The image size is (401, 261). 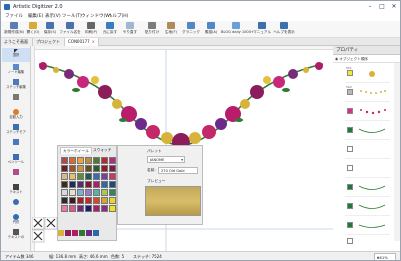 I want to click on maximize-button: □, so click(x=382, y=6).